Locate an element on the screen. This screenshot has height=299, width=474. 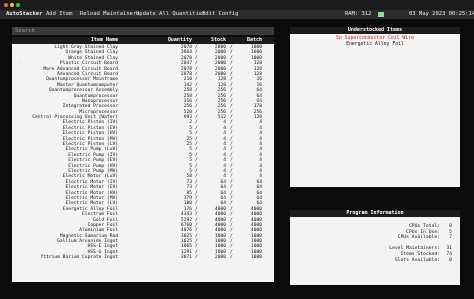
item-table-header: Item Name Quantity Stock Batch is located at coordinates (143, 40).